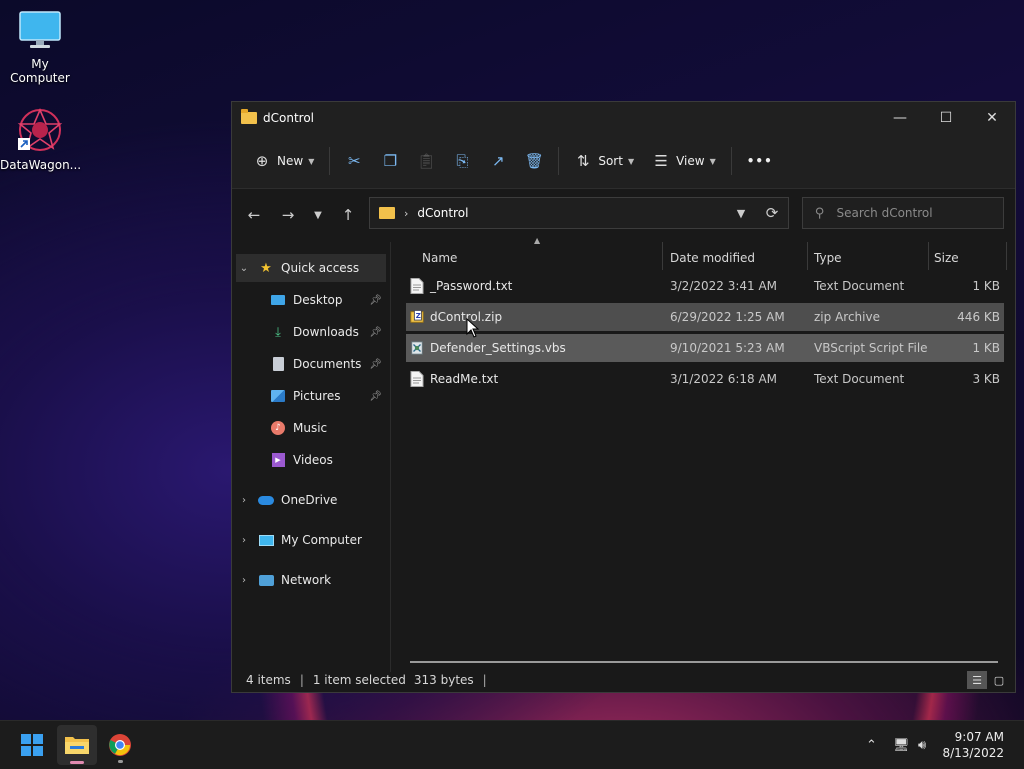 This screenshot has height=769, width=1024. I want to click on search-icon: ⚲, so click(820, 213).